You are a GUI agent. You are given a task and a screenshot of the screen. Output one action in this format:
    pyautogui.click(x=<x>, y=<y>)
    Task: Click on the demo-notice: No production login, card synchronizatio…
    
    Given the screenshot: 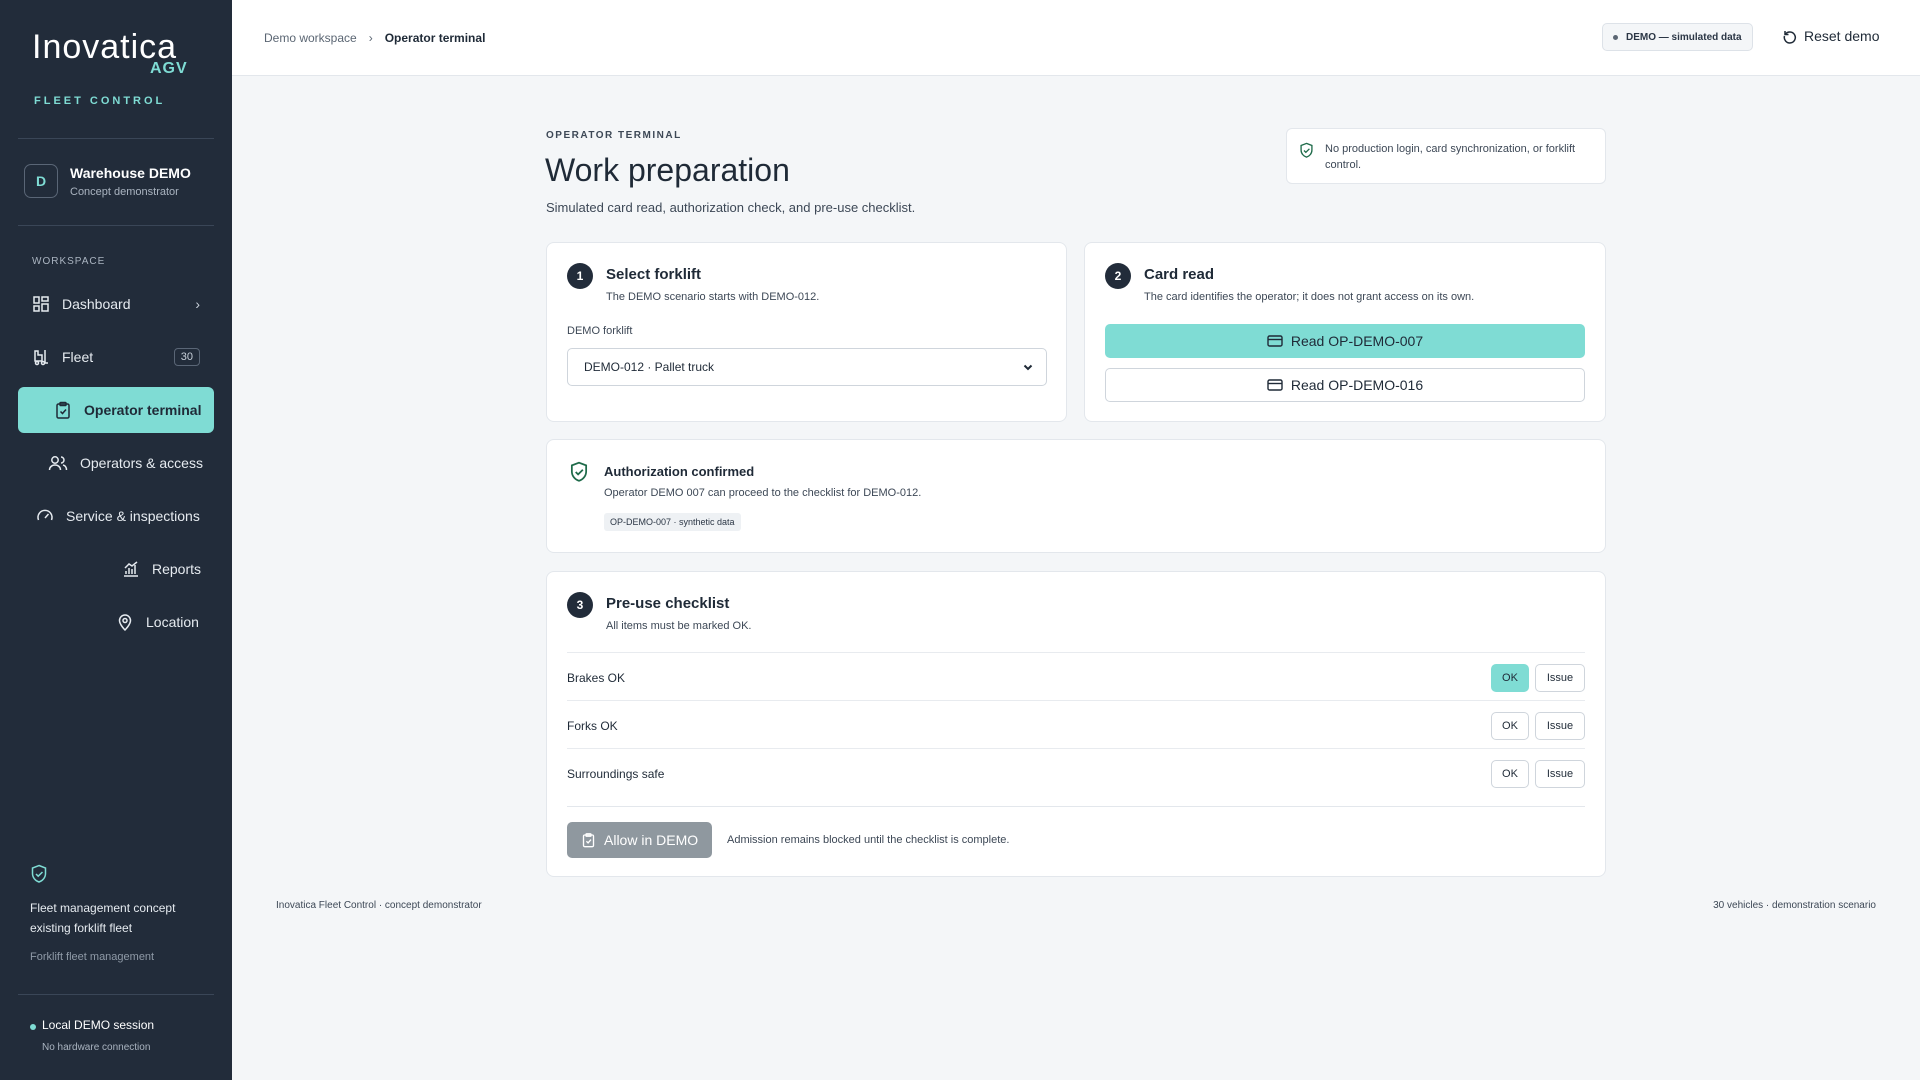 What is the action you would take?
    pyautogui.click(x=1446, y=156)
    